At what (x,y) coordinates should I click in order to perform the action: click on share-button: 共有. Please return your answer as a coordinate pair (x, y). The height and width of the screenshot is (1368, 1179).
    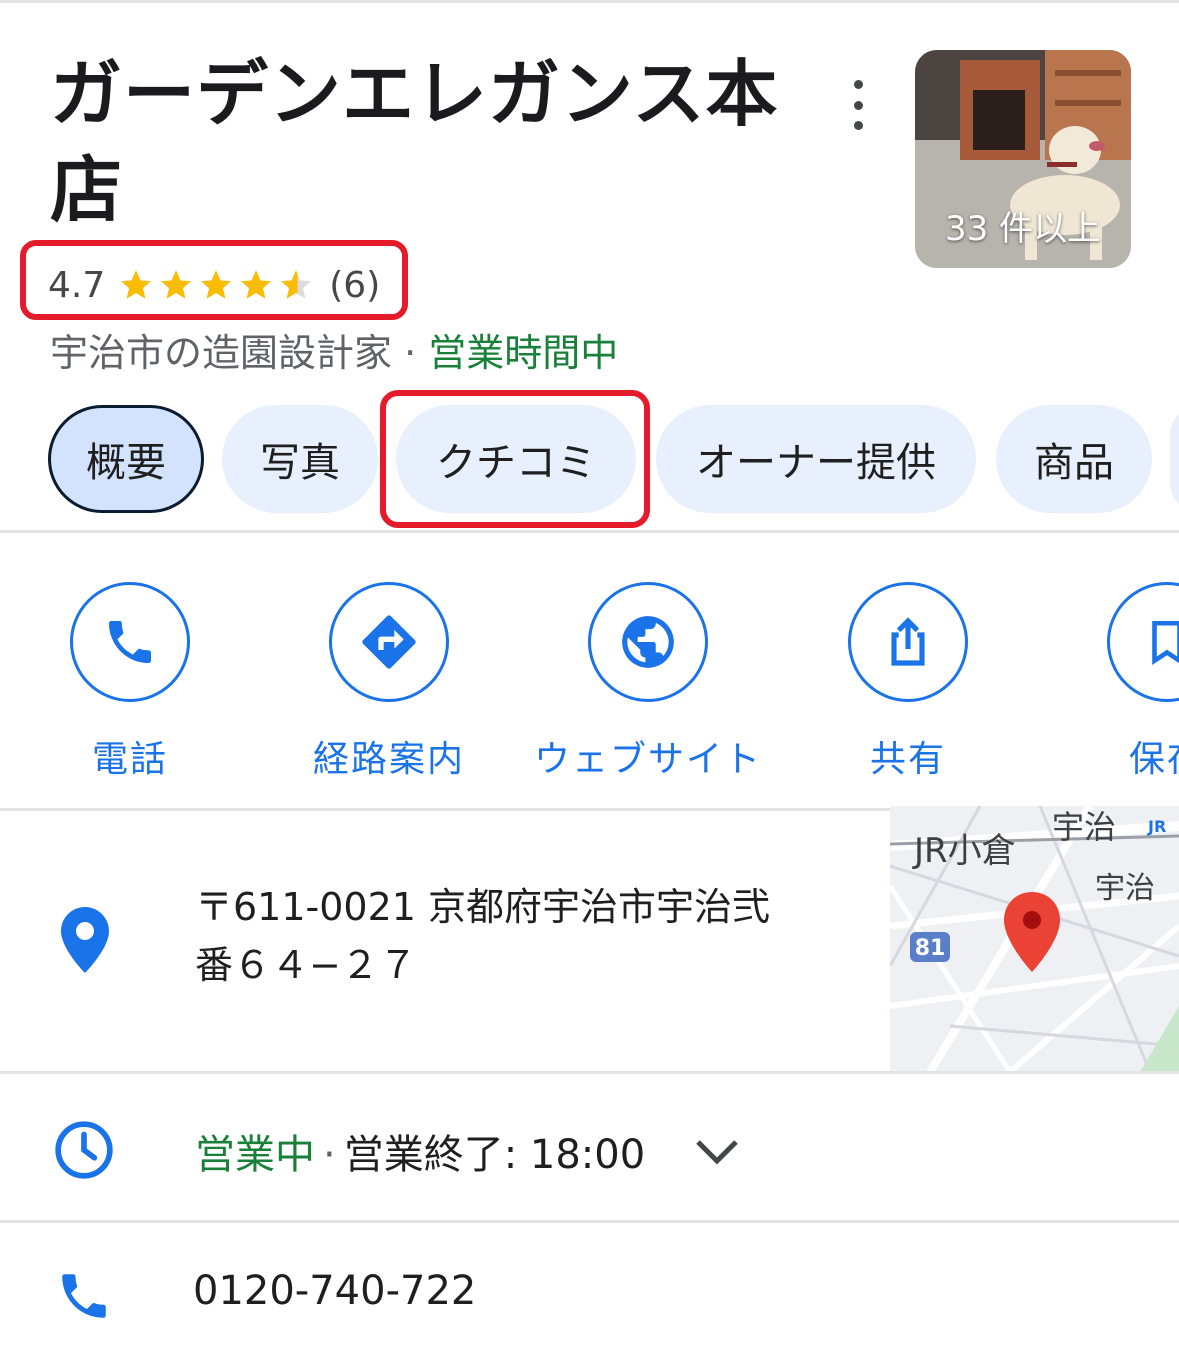
    Looking at the image, I should click on (908, 682).